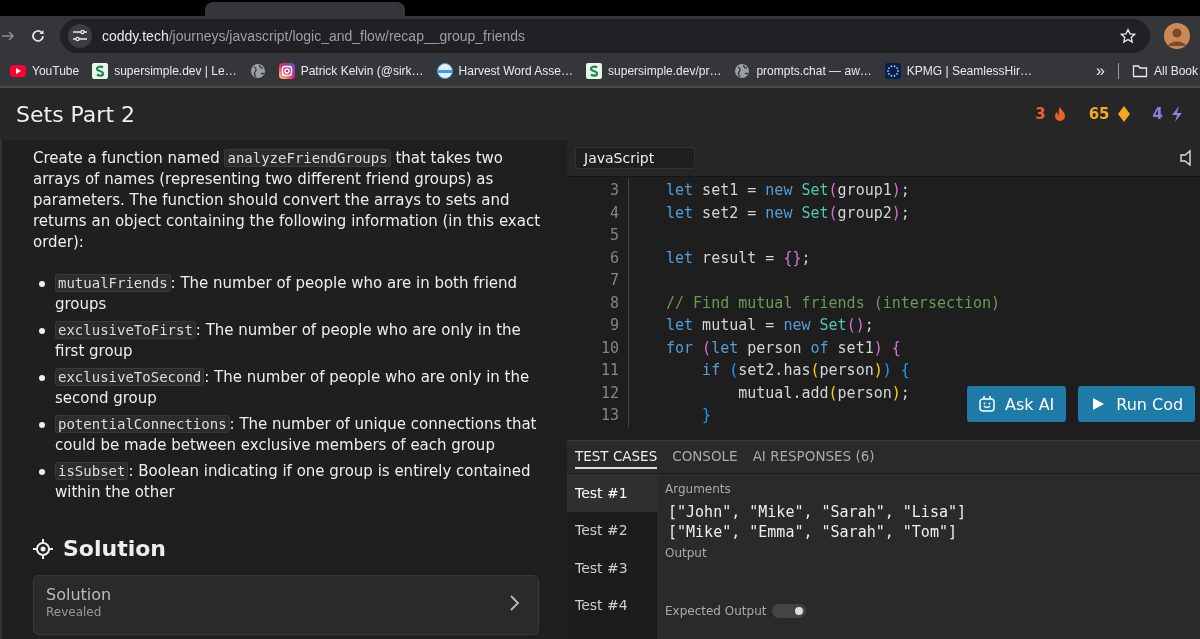  What do you see at coordinates (705, 457) in the screenshot?
I see `panel-tab: CONSOLE` at bounding box center [705, 457].